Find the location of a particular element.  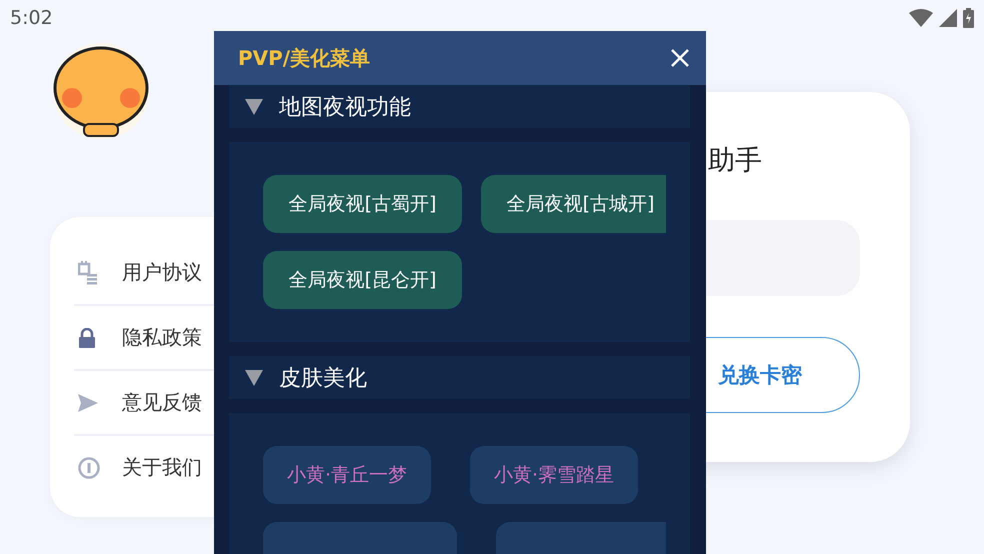

clock: 5:02 is located at coordinates (31, 18).